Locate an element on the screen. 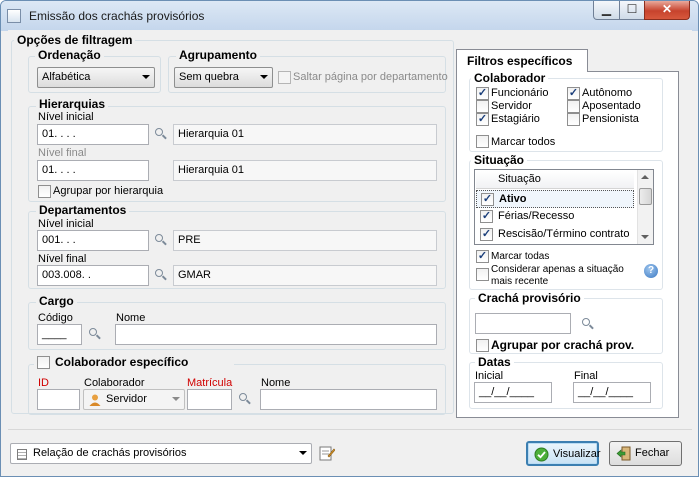  help-icon: ? is located at coordinates (651, 271).